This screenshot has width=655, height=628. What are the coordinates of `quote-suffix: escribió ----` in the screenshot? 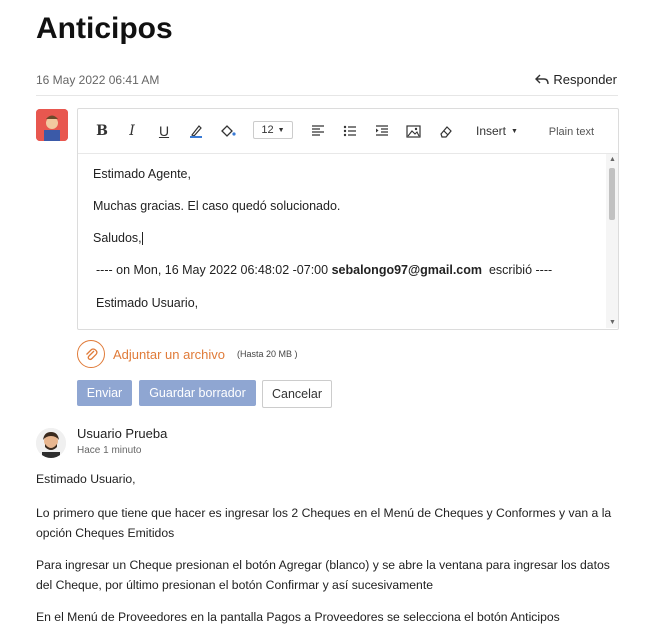 It's located at (520, 270).